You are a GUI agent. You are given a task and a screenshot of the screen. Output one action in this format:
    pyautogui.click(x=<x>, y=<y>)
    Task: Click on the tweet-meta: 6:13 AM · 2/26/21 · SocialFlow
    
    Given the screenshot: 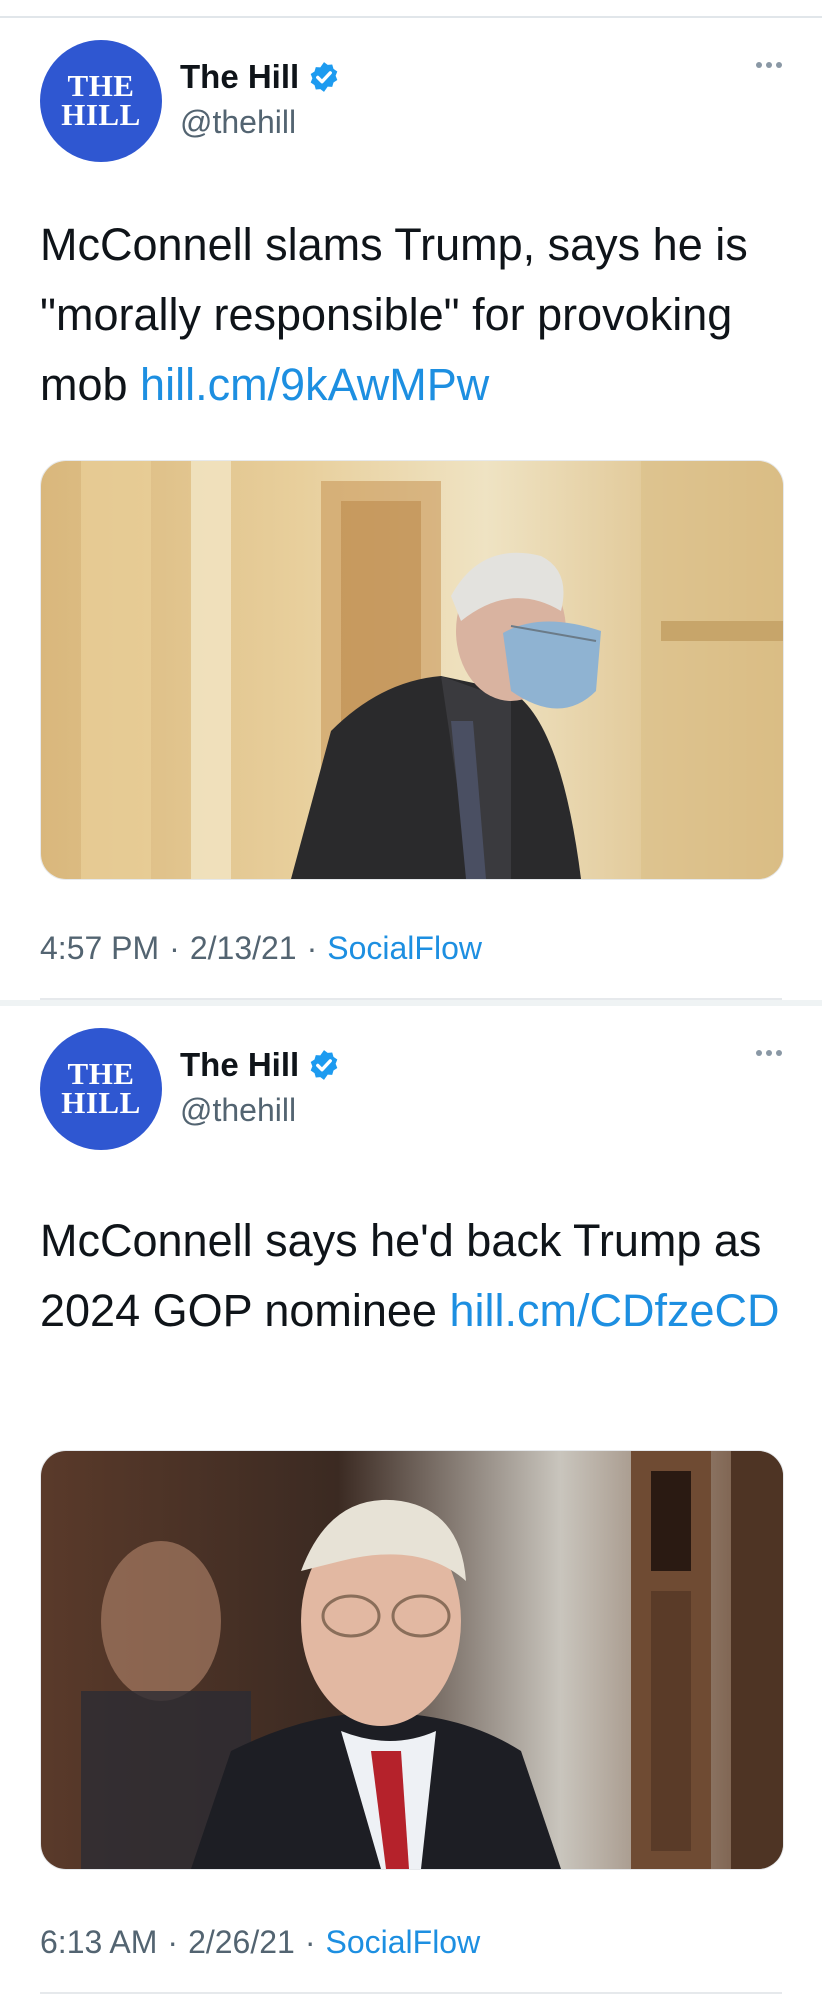 What is the action you would take?
    pyautogui.click(x=260, y=1942)
    